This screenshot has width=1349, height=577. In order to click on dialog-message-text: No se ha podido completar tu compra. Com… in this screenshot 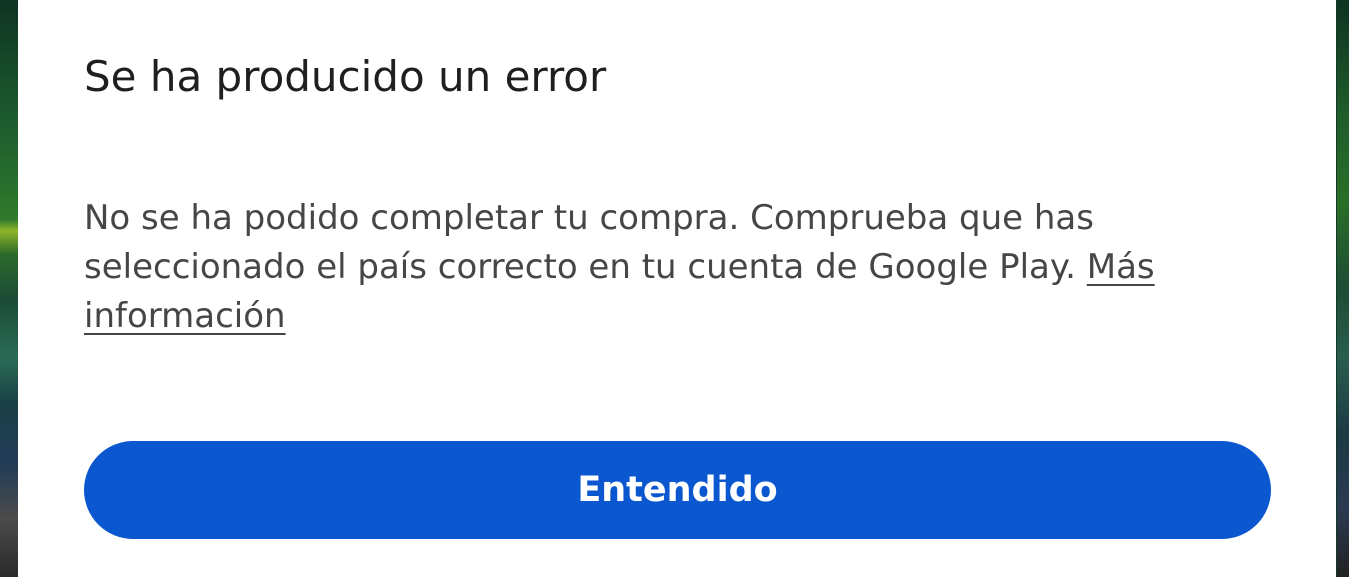, I will do `click(589, 242)`.